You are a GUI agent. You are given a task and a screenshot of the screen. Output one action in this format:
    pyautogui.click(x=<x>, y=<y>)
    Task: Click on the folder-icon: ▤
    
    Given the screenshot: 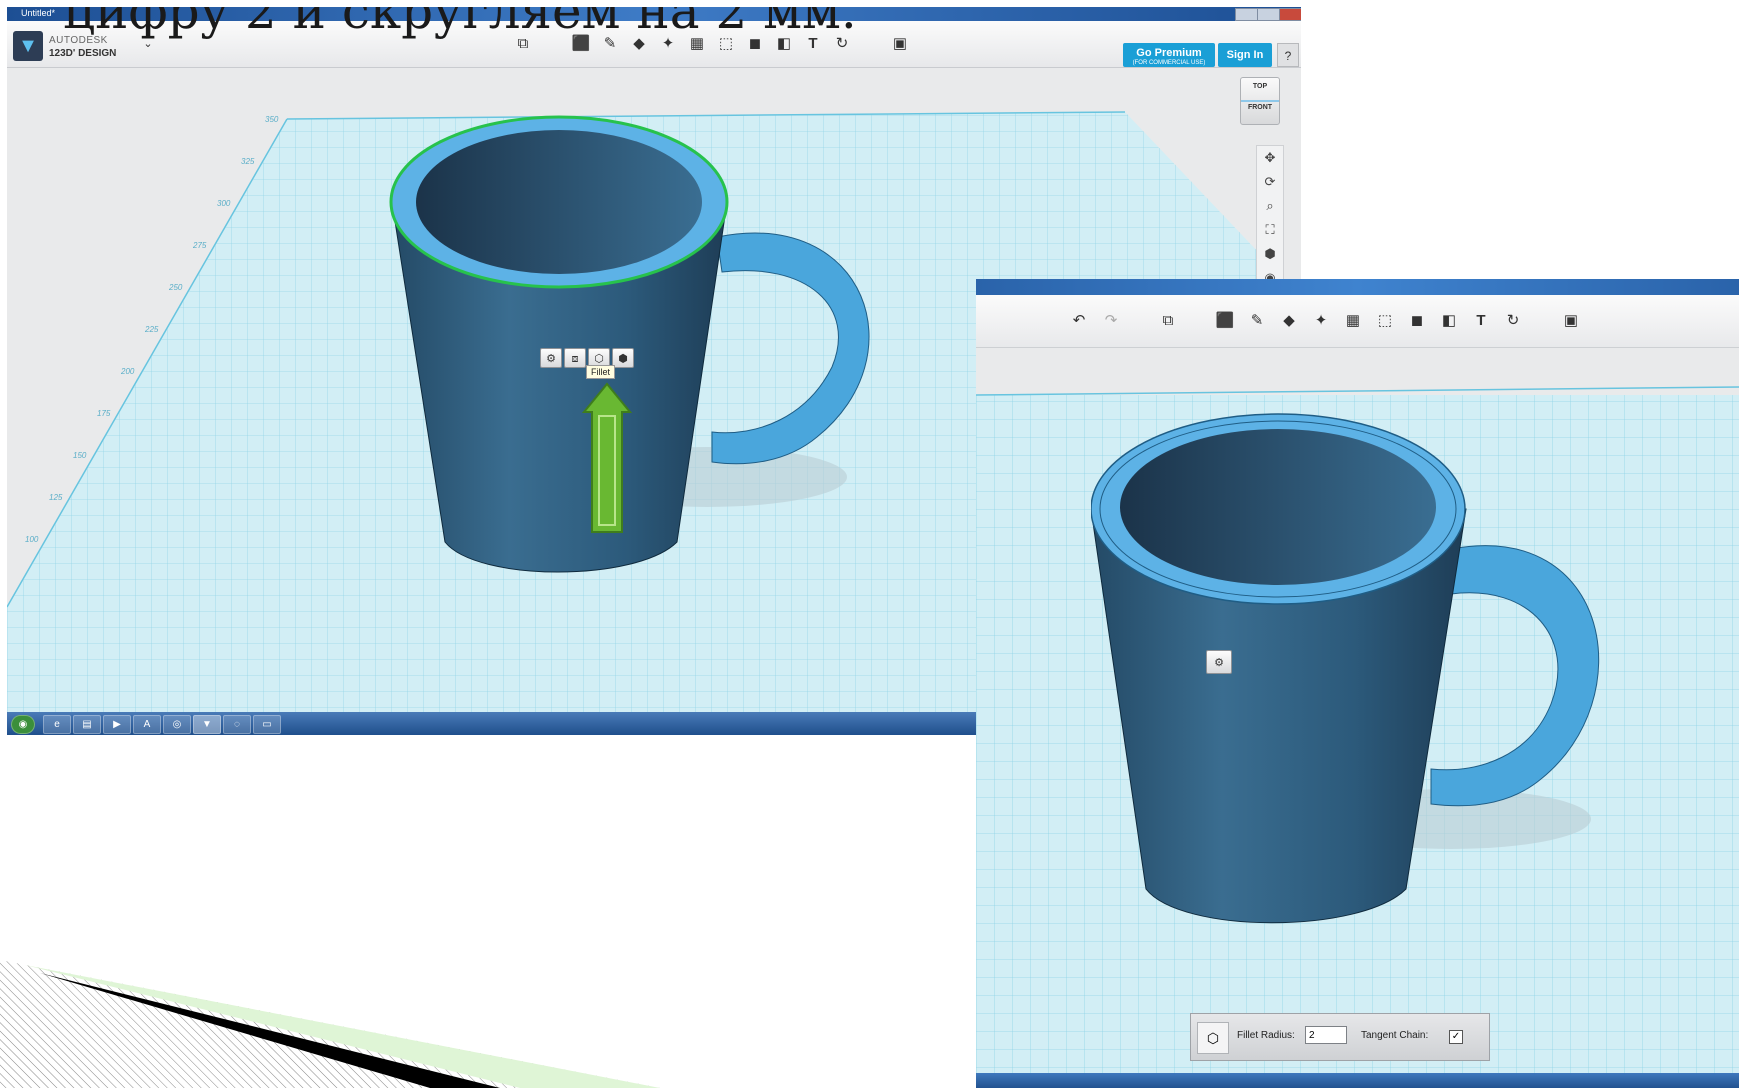 What is the action you would take?
    pyautogui.click(x=87, y=724)
    